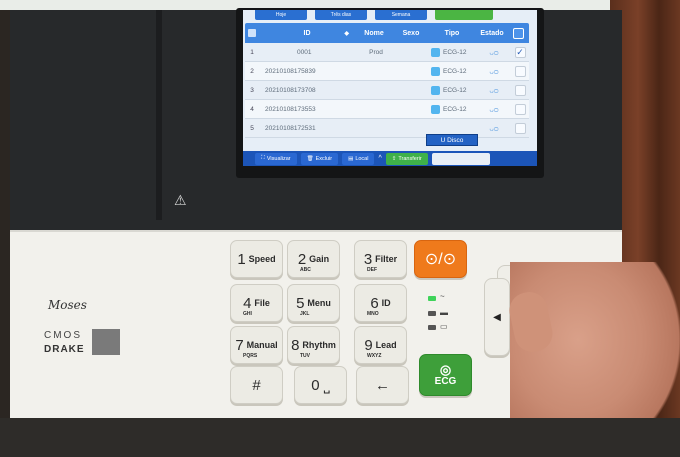 This screenshot has height=457, width=680. Describe the element at coordinates (252, 33) in the screenshot. I see `header-marker` at that location.